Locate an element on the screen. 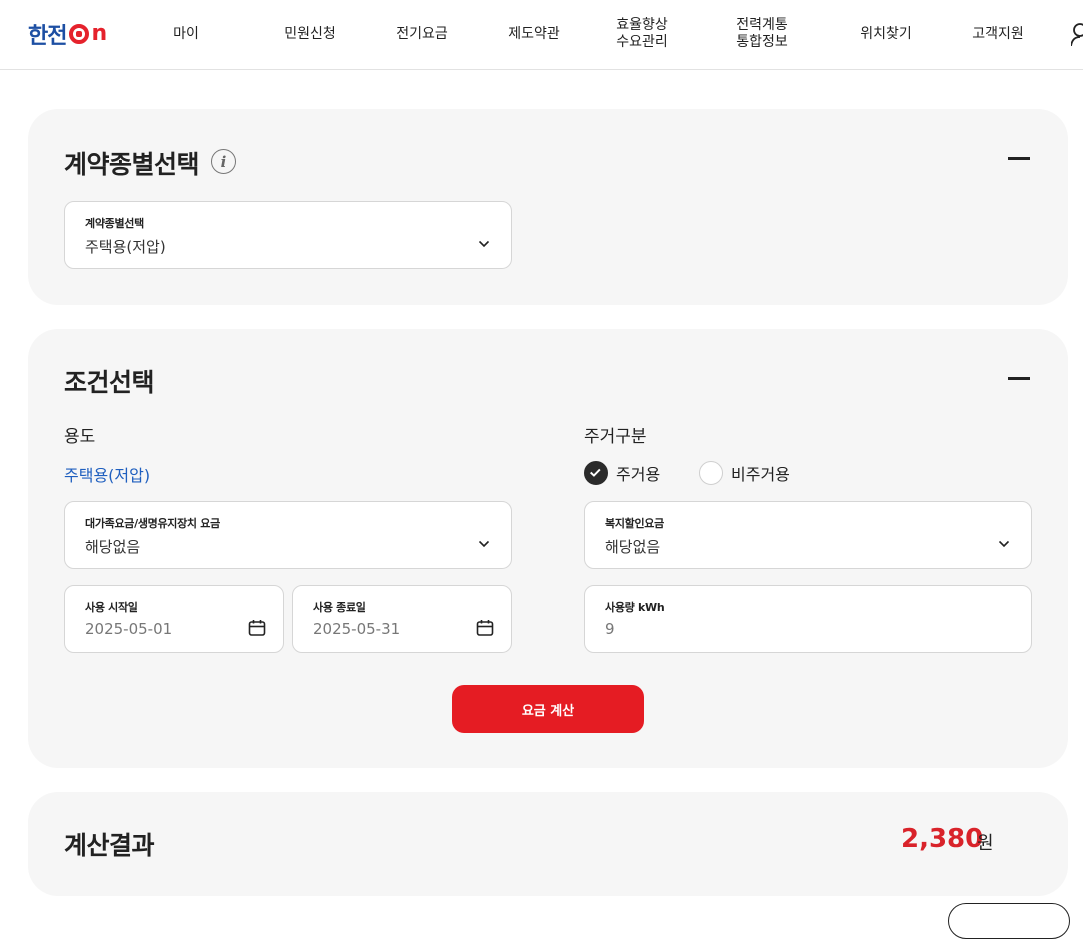 Image resolution: width=1083 pixels, height=939 pixels. radio-non-residential-label: 비주거용 is located at coordinates (760, 474).